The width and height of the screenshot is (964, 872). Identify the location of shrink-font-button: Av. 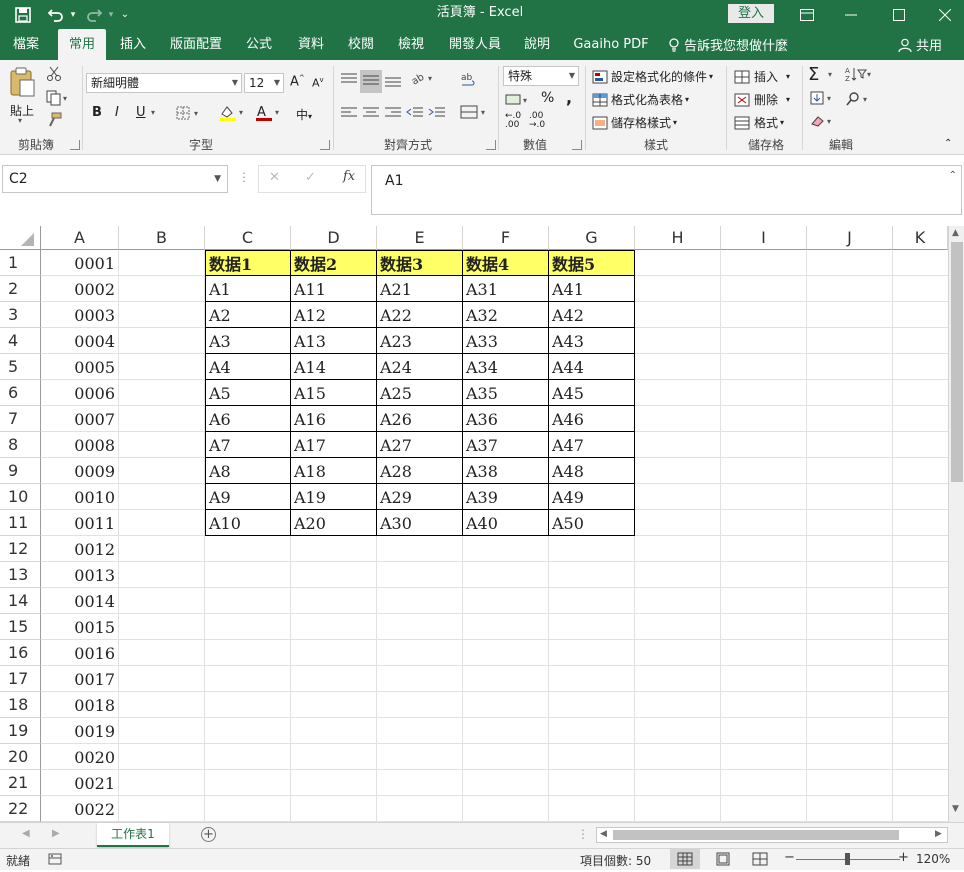
(318, 83).